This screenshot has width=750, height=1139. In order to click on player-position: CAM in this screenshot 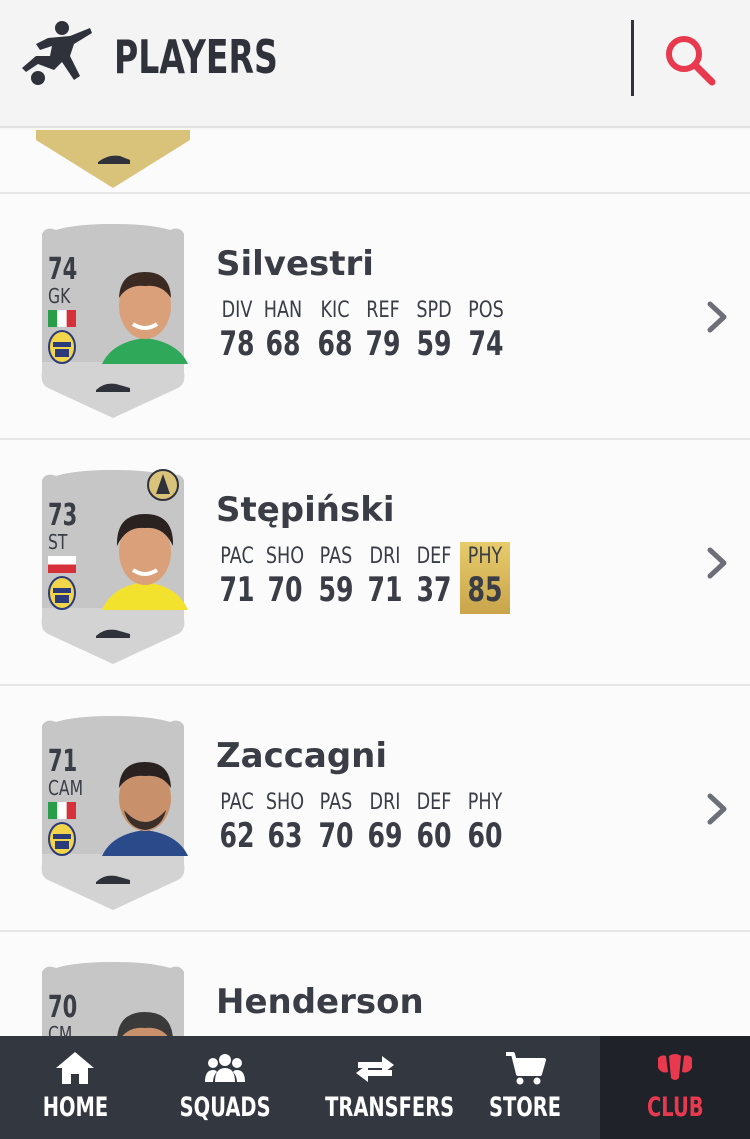, I will do `click(66, 788)`.